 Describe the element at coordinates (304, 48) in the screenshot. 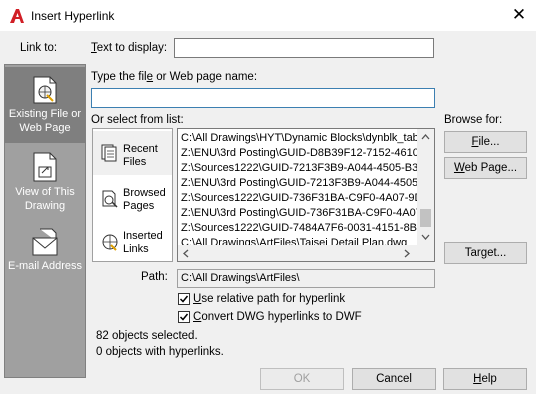

I see `text-to-display-input` at that location.